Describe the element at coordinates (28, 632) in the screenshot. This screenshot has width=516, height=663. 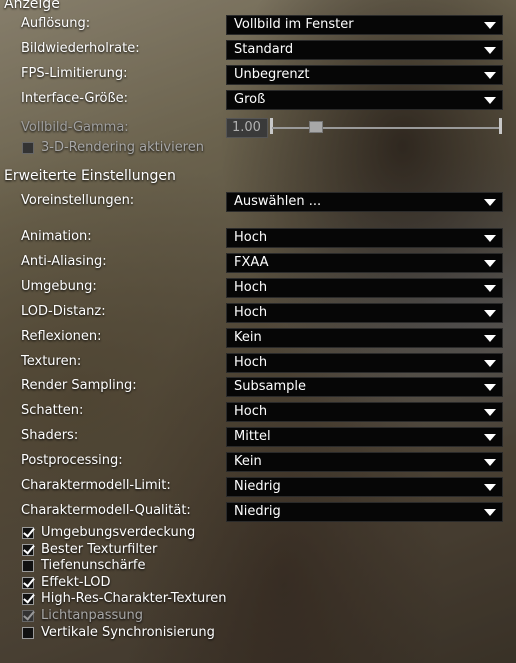
I see `checkbox-vertikale-synchronisierung` at that location.